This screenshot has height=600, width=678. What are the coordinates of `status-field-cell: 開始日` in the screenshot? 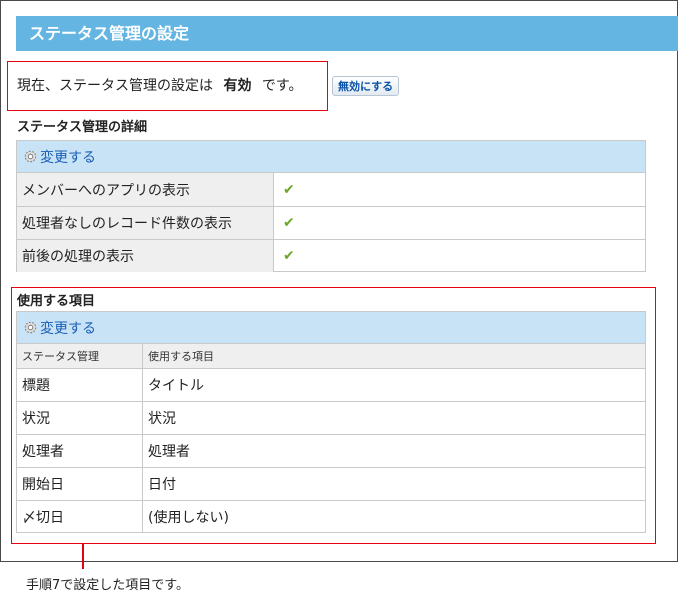 It's located at (80, 484).